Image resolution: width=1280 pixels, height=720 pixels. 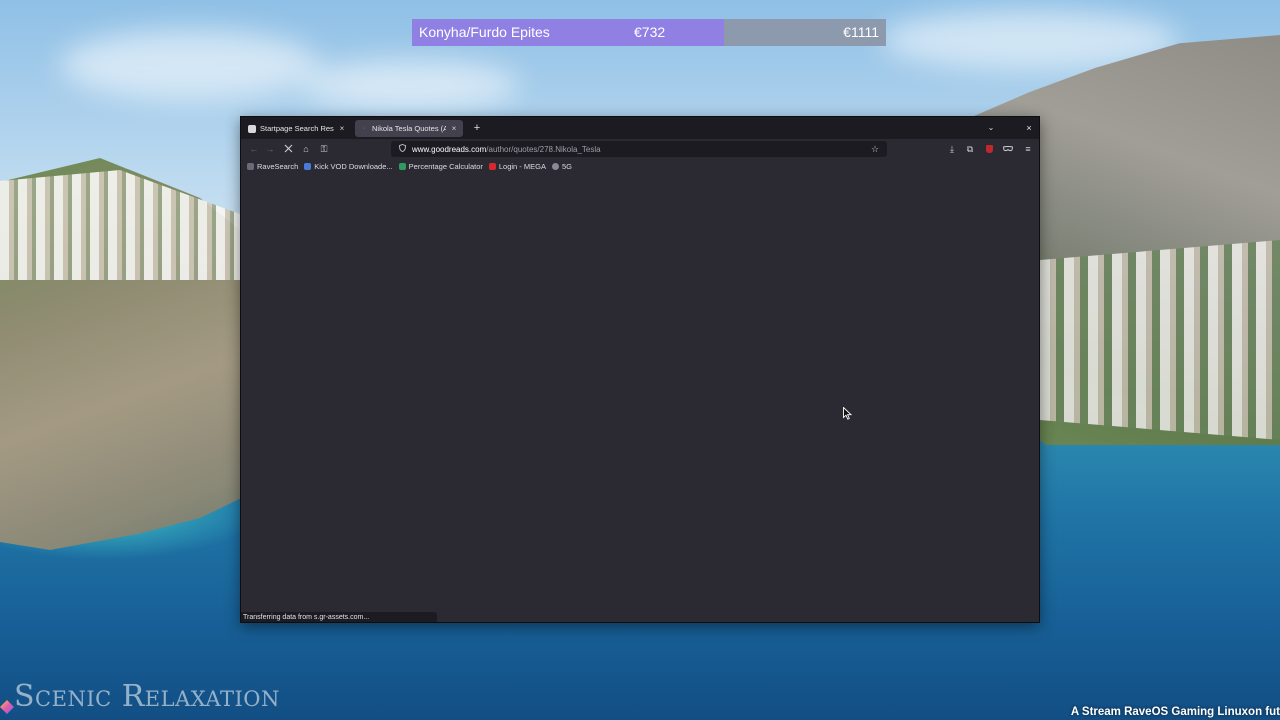 I want to click on new-tab-button: +, so click(x=477, y=128).